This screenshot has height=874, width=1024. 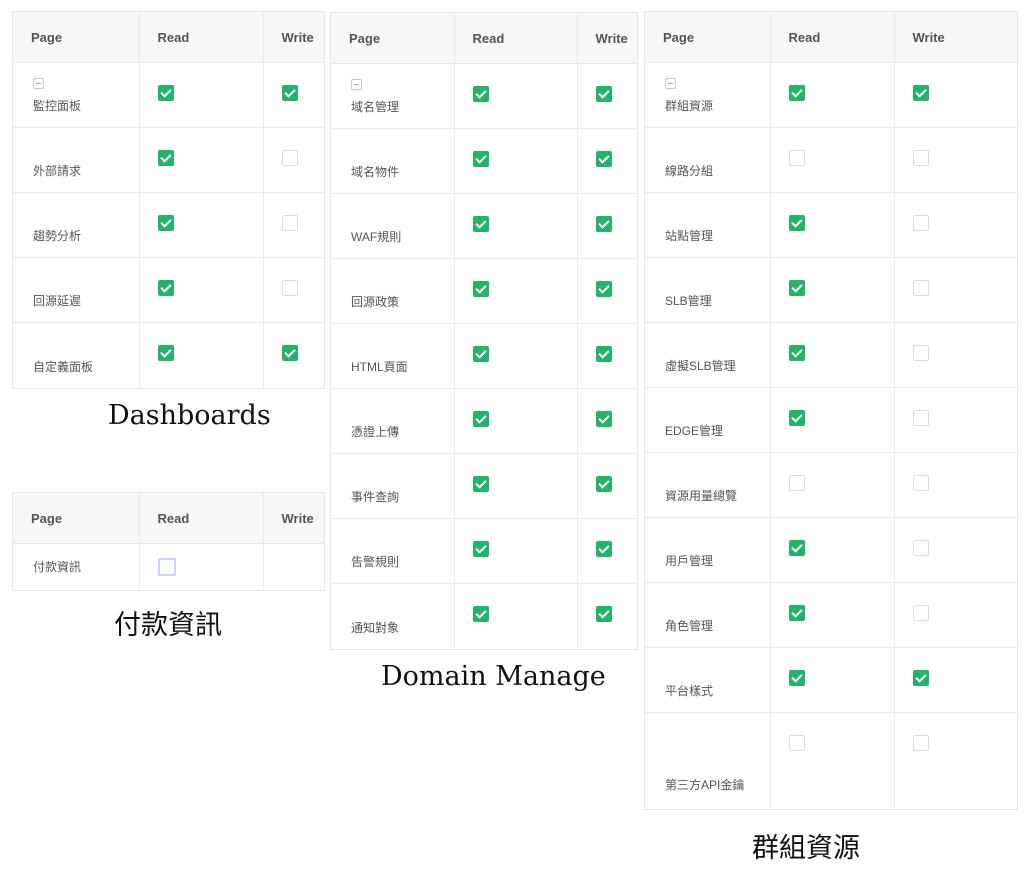 What do you see at coordinates (76, 355) in the screenshot?
I see `page-cell: 自定義面板` at bounding box center [76, 355].